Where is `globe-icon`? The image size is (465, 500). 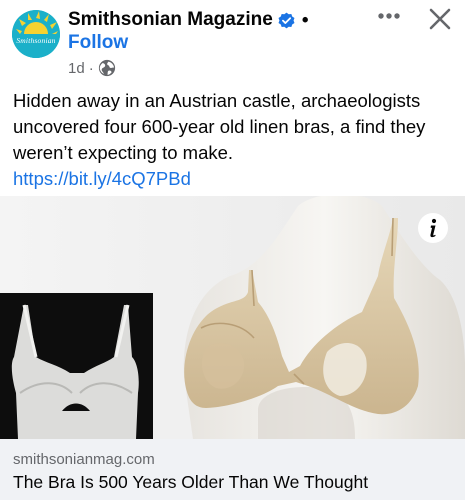
globe-icon is located at coordinates (106, 68).